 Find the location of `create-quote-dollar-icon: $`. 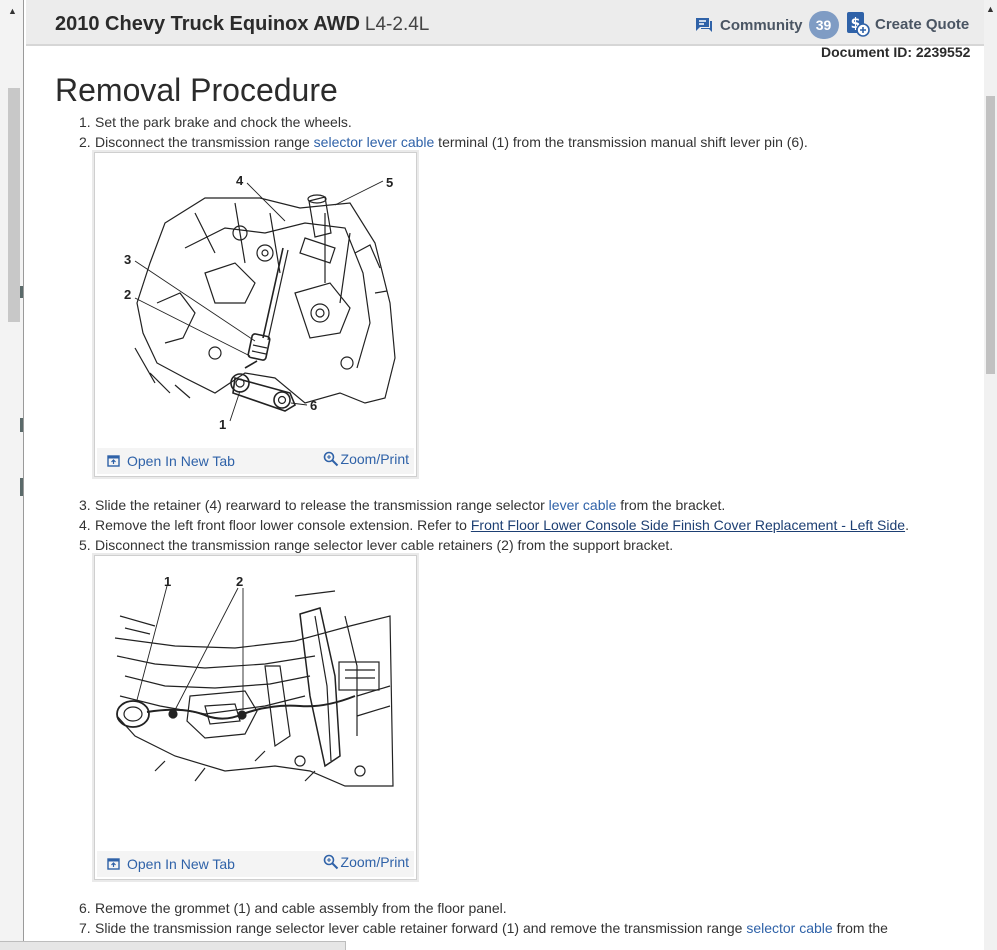

create-quote-dollar-icon: $ is located at coordinates (858, 24).